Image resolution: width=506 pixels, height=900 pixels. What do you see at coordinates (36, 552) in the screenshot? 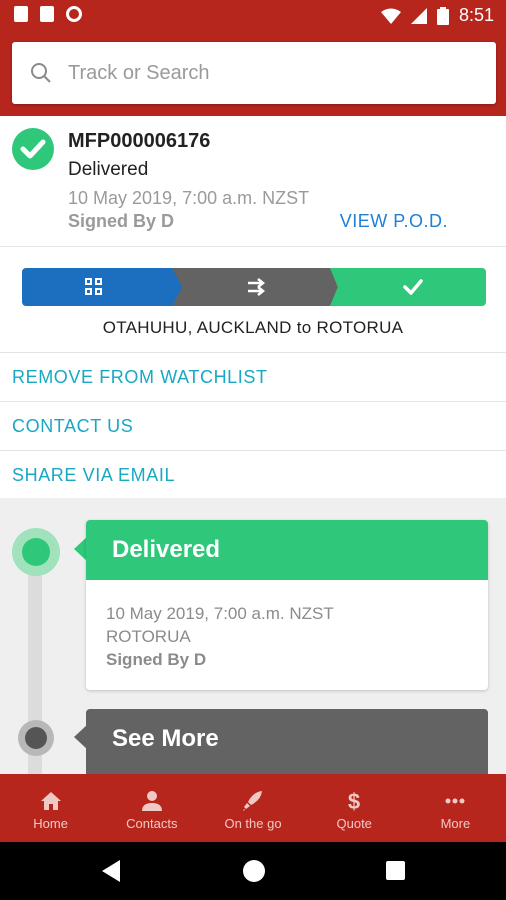
I see `timeline-dot-delivered` at bounding box center [36, 552].